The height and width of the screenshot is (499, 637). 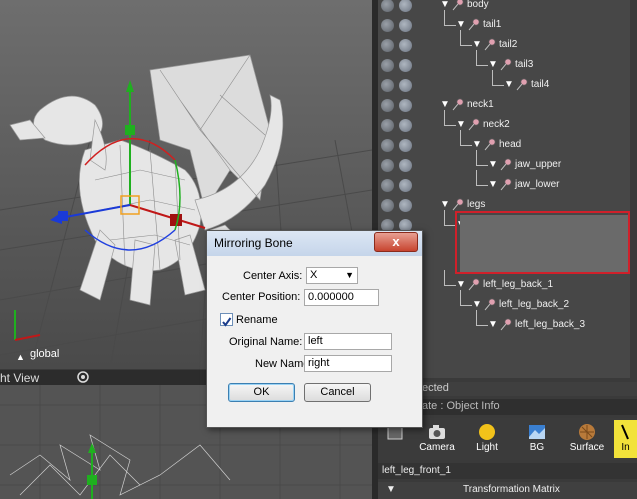 I want to click on tab-light-label: Light, so click(x=487, y=447).